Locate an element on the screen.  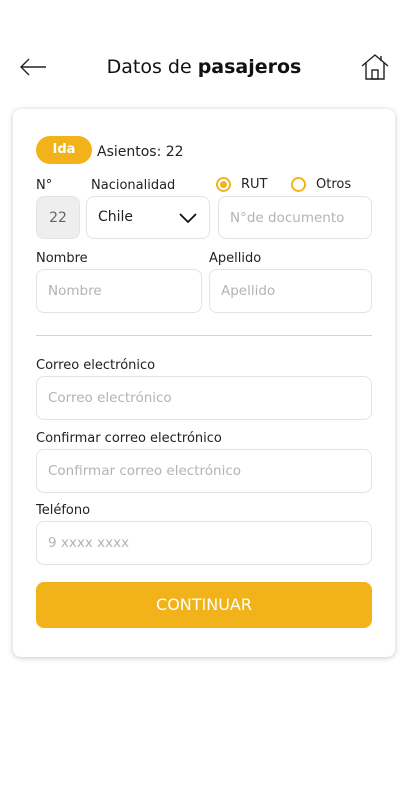
doc-type-otros-label: Otros is located at coordinates (334, 184).